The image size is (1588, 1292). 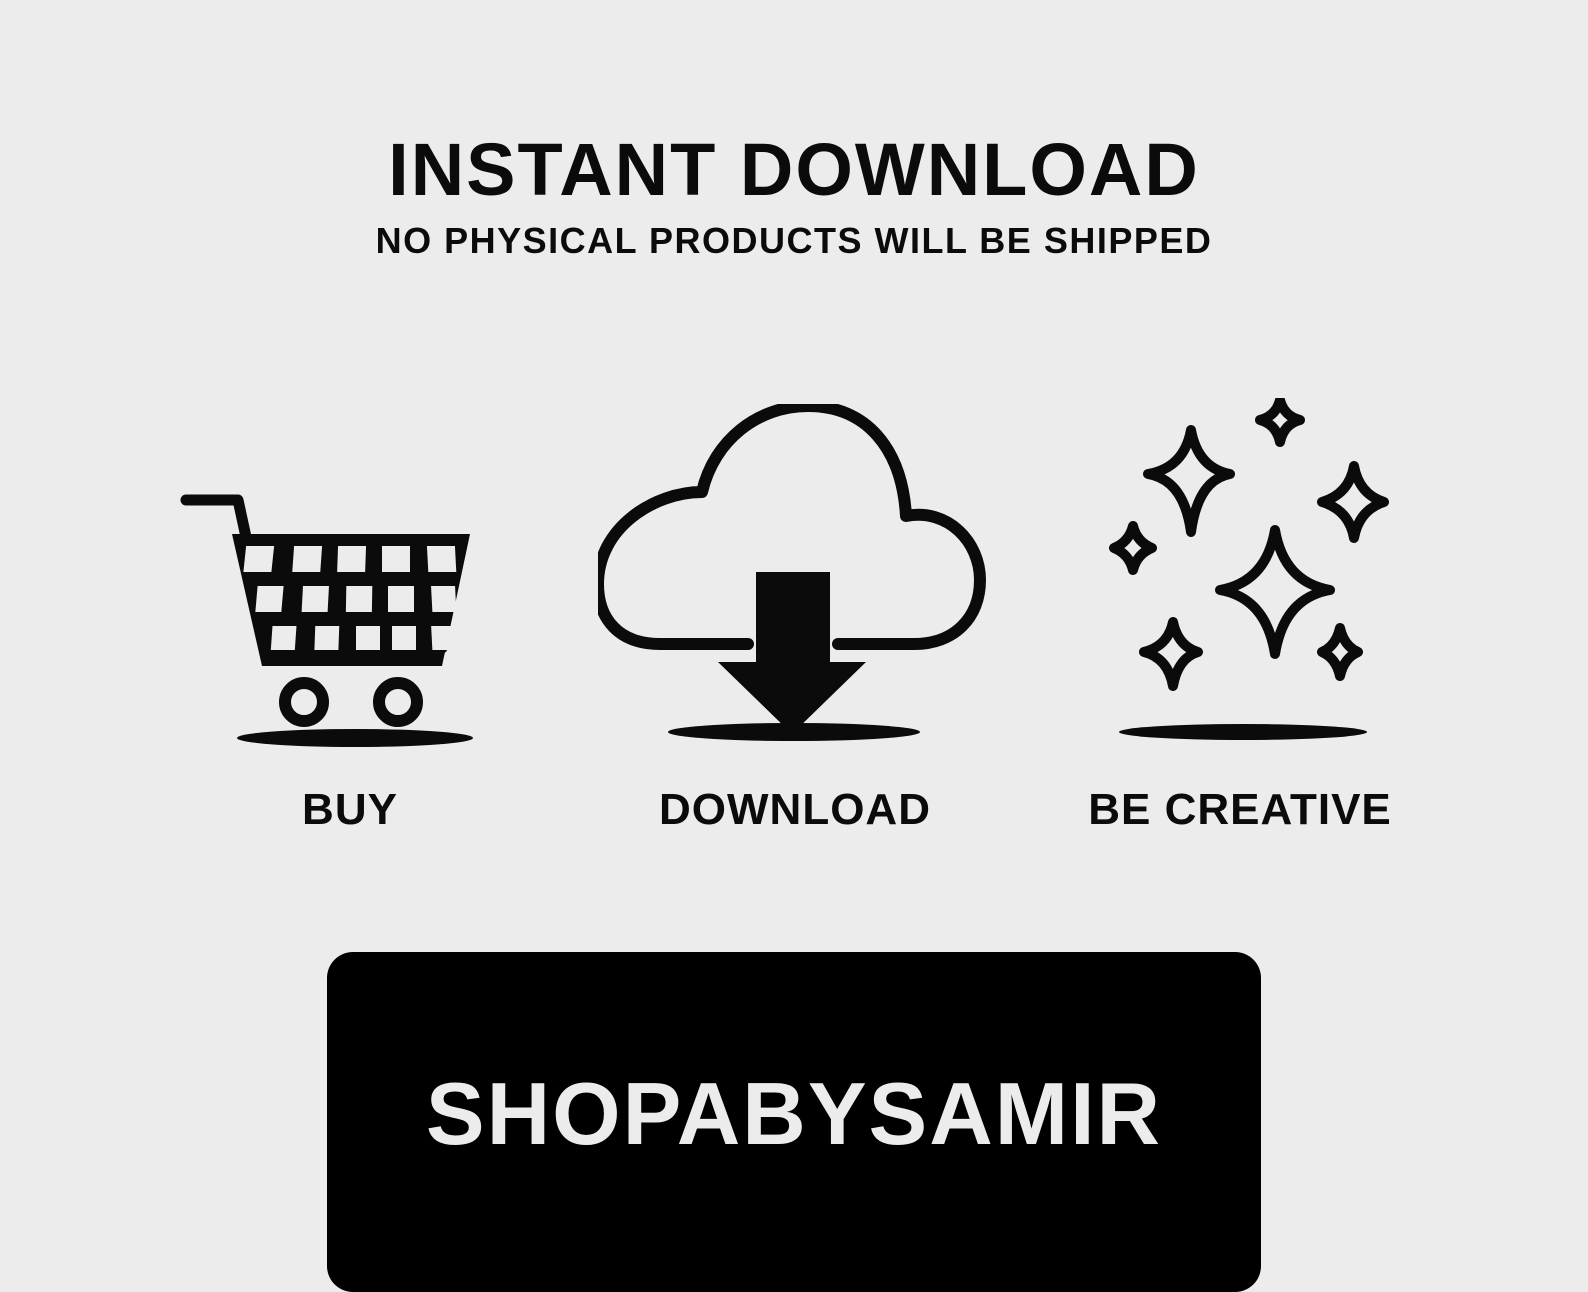 I want to click on cloud-download-icon, so click(x=792, y=572).